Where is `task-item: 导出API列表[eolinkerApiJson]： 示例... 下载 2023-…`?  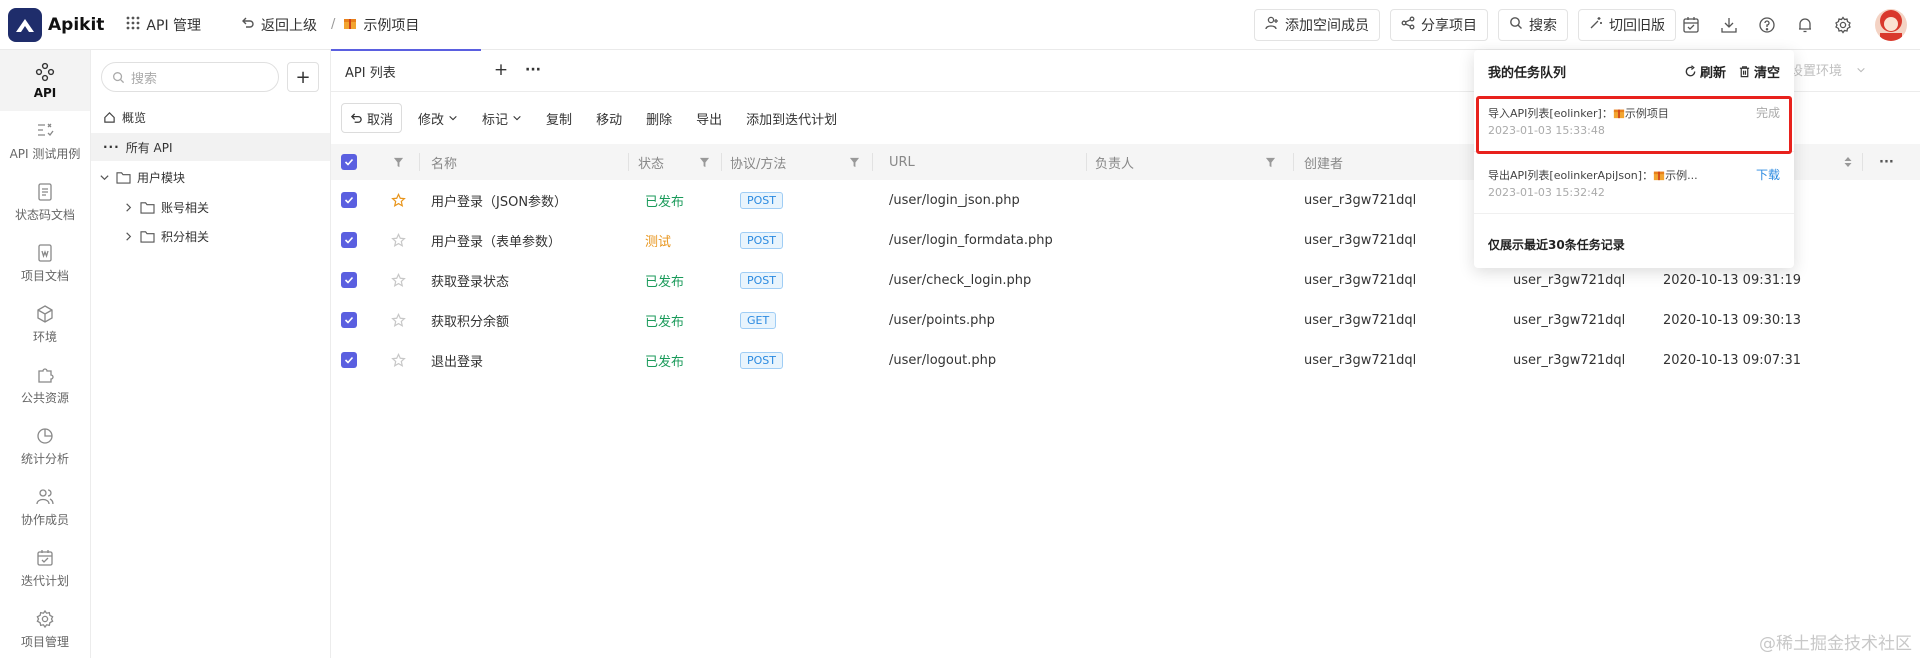 task-item: 导出API列表[eolinkerApiJson]： 示例... 下载 2023-… is located at coordinates (1634, 185).